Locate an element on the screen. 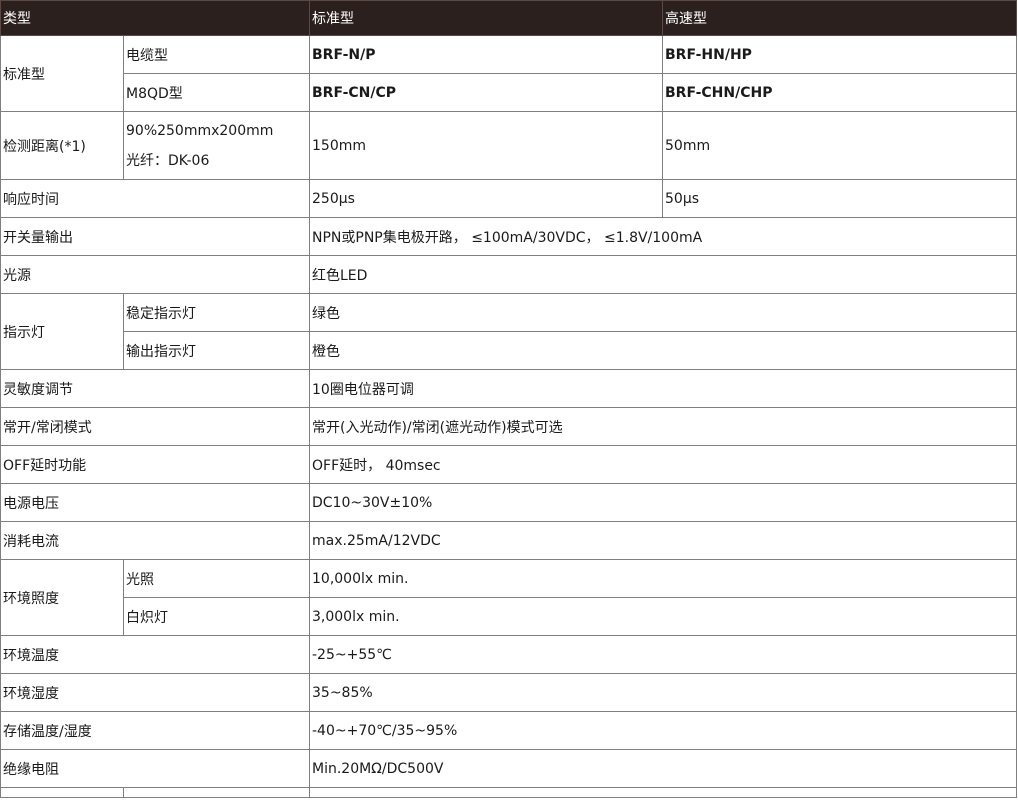 Image resolution: width=1018 pixels, height=800 pixels. row-label-temperature: 环境温度 is located at coordinates (155, 654).